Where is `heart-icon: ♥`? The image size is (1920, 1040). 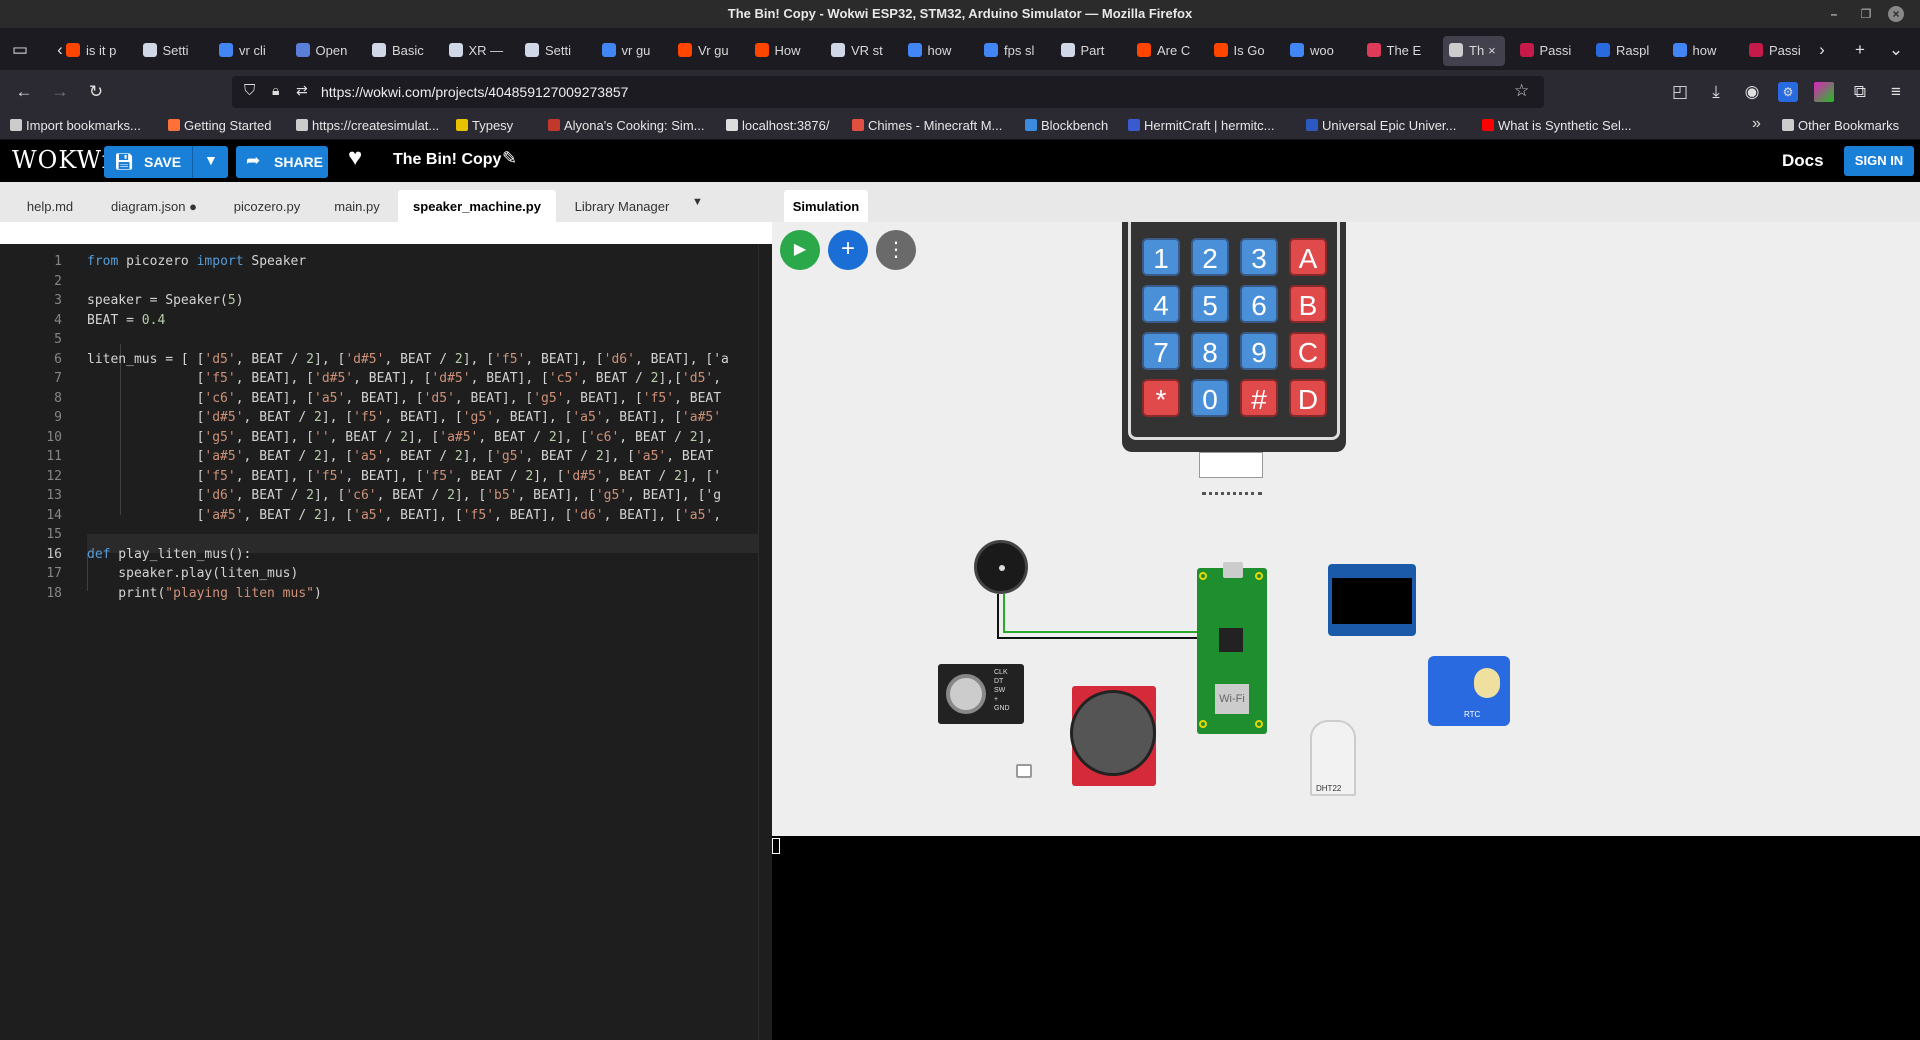 heart-icon: ♥ is located at coordinates (355, 158).